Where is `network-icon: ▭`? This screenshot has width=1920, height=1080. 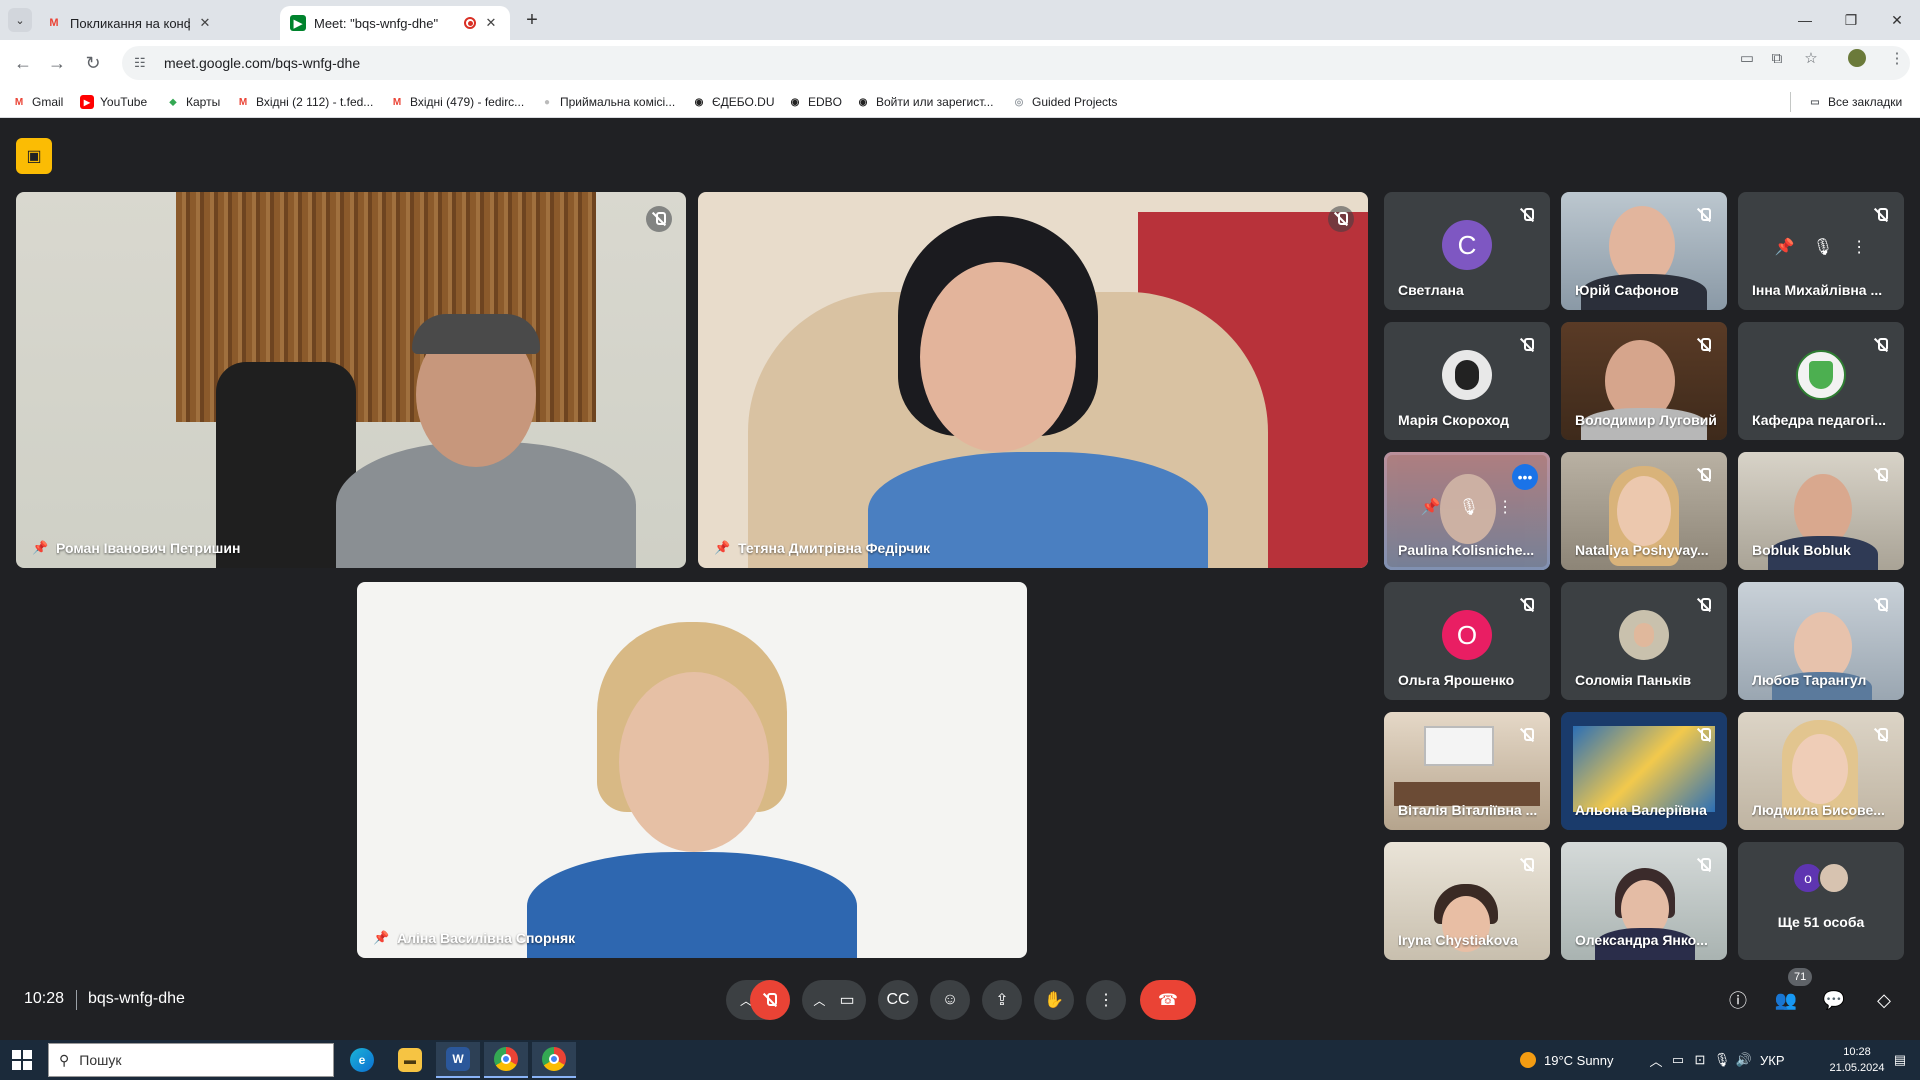 network-icon: ▭ is located at coordinates (1678, 1060).